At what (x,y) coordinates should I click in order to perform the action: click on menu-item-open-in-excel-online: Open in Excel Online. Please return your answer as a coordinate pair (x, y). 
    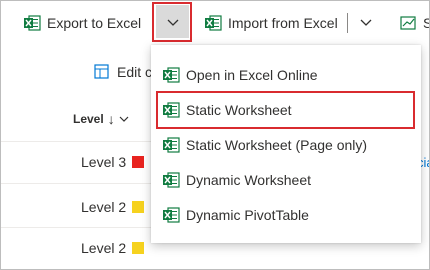
    Looking at the image, I should click on (286, 75).